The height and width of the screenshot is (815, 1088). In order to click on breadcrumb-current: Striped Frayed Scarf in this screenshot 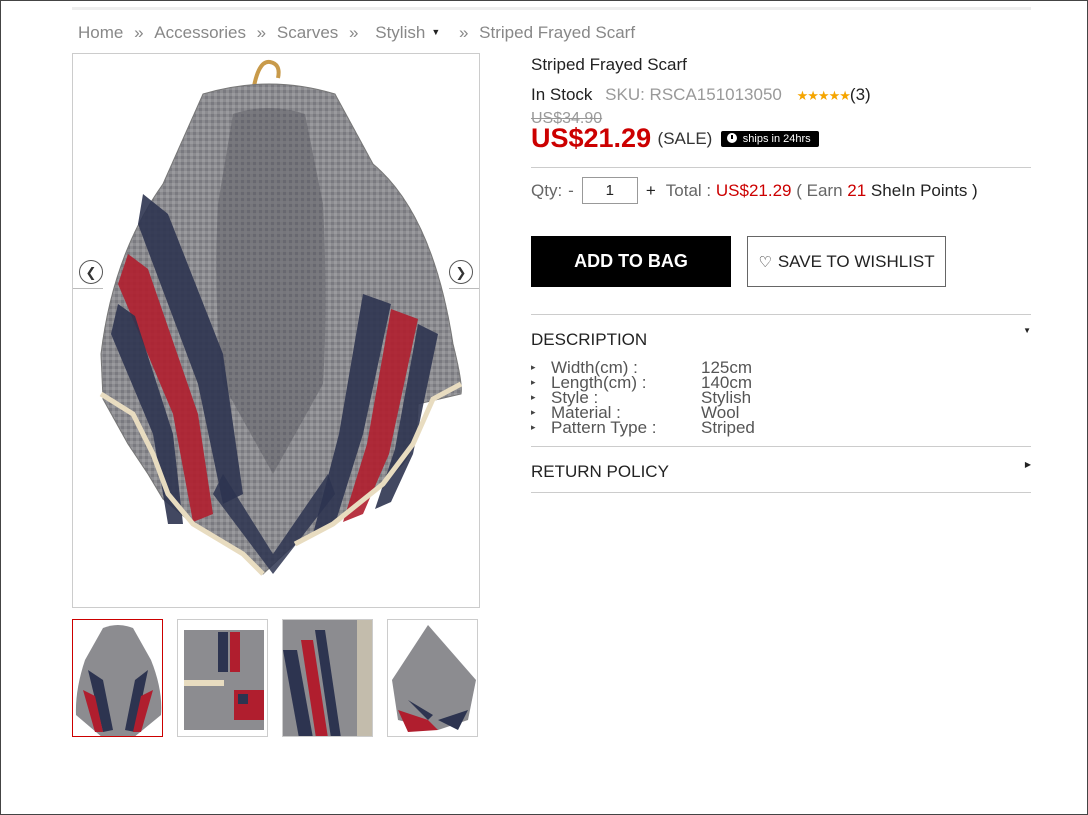, I will do `click(557, 32)`.